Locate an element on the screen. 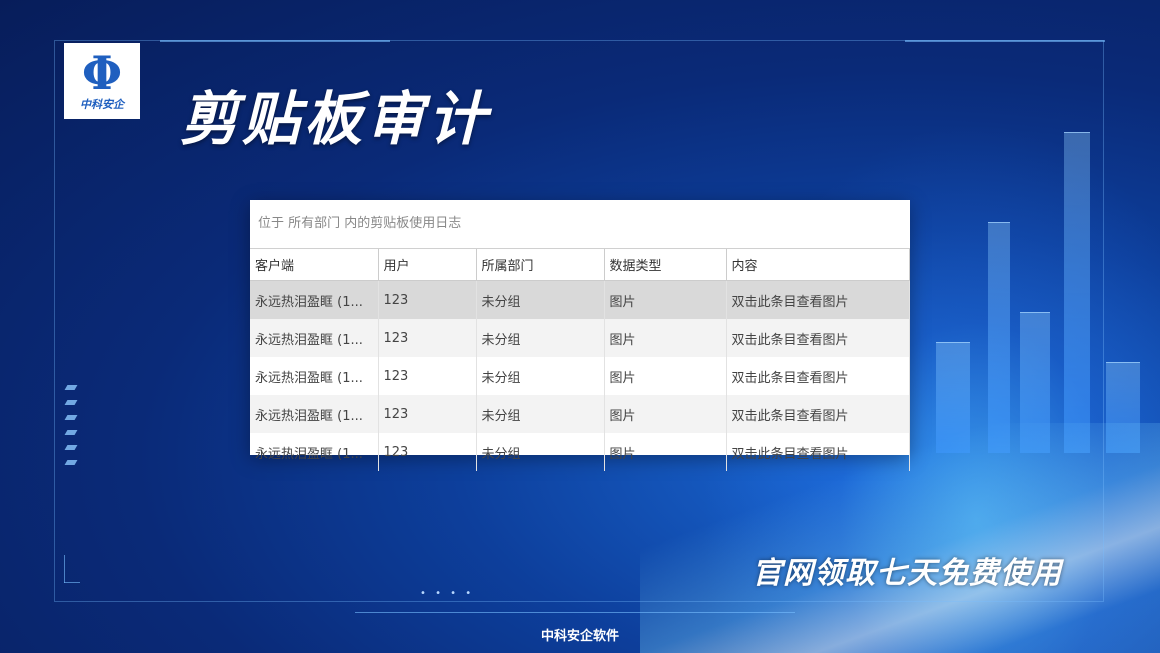  frame-accent-left-h is located at coordinates (72, 582).